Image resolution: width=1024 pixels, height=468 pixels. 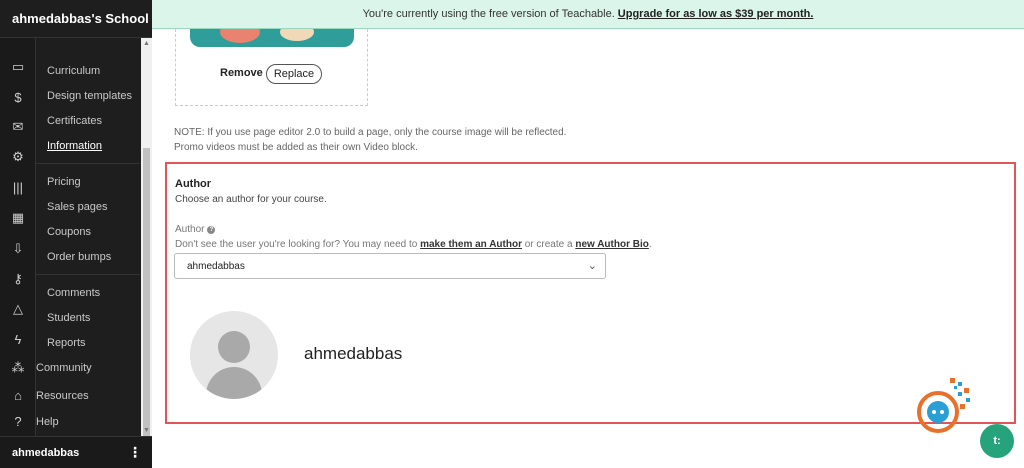 What do you see at coordinates (294, 74) in the screenshot?
I see `replace-button: Replace` at bounding box center [294, 74].